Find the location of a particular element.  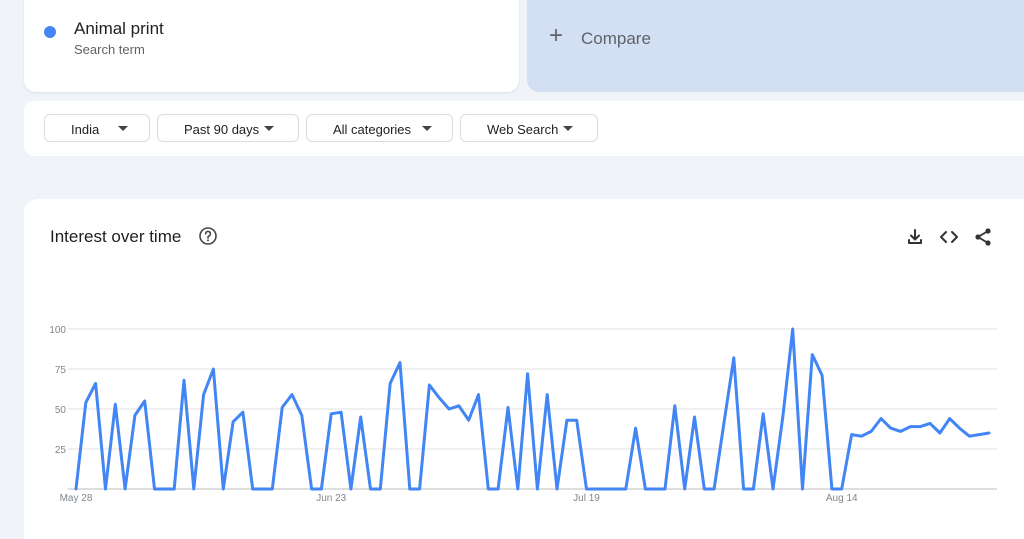

compare-button: + Compare is located at coordinates (775, 46).